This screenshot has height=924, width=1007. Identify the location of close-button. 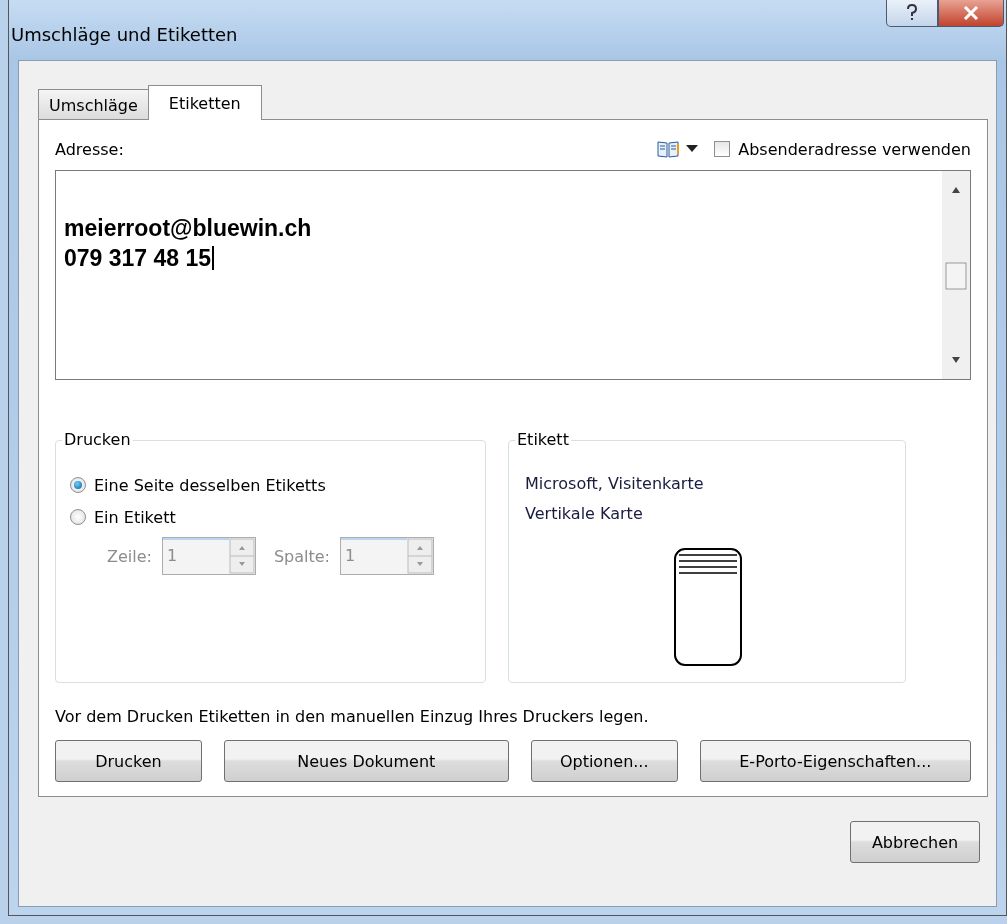
(971, 13).